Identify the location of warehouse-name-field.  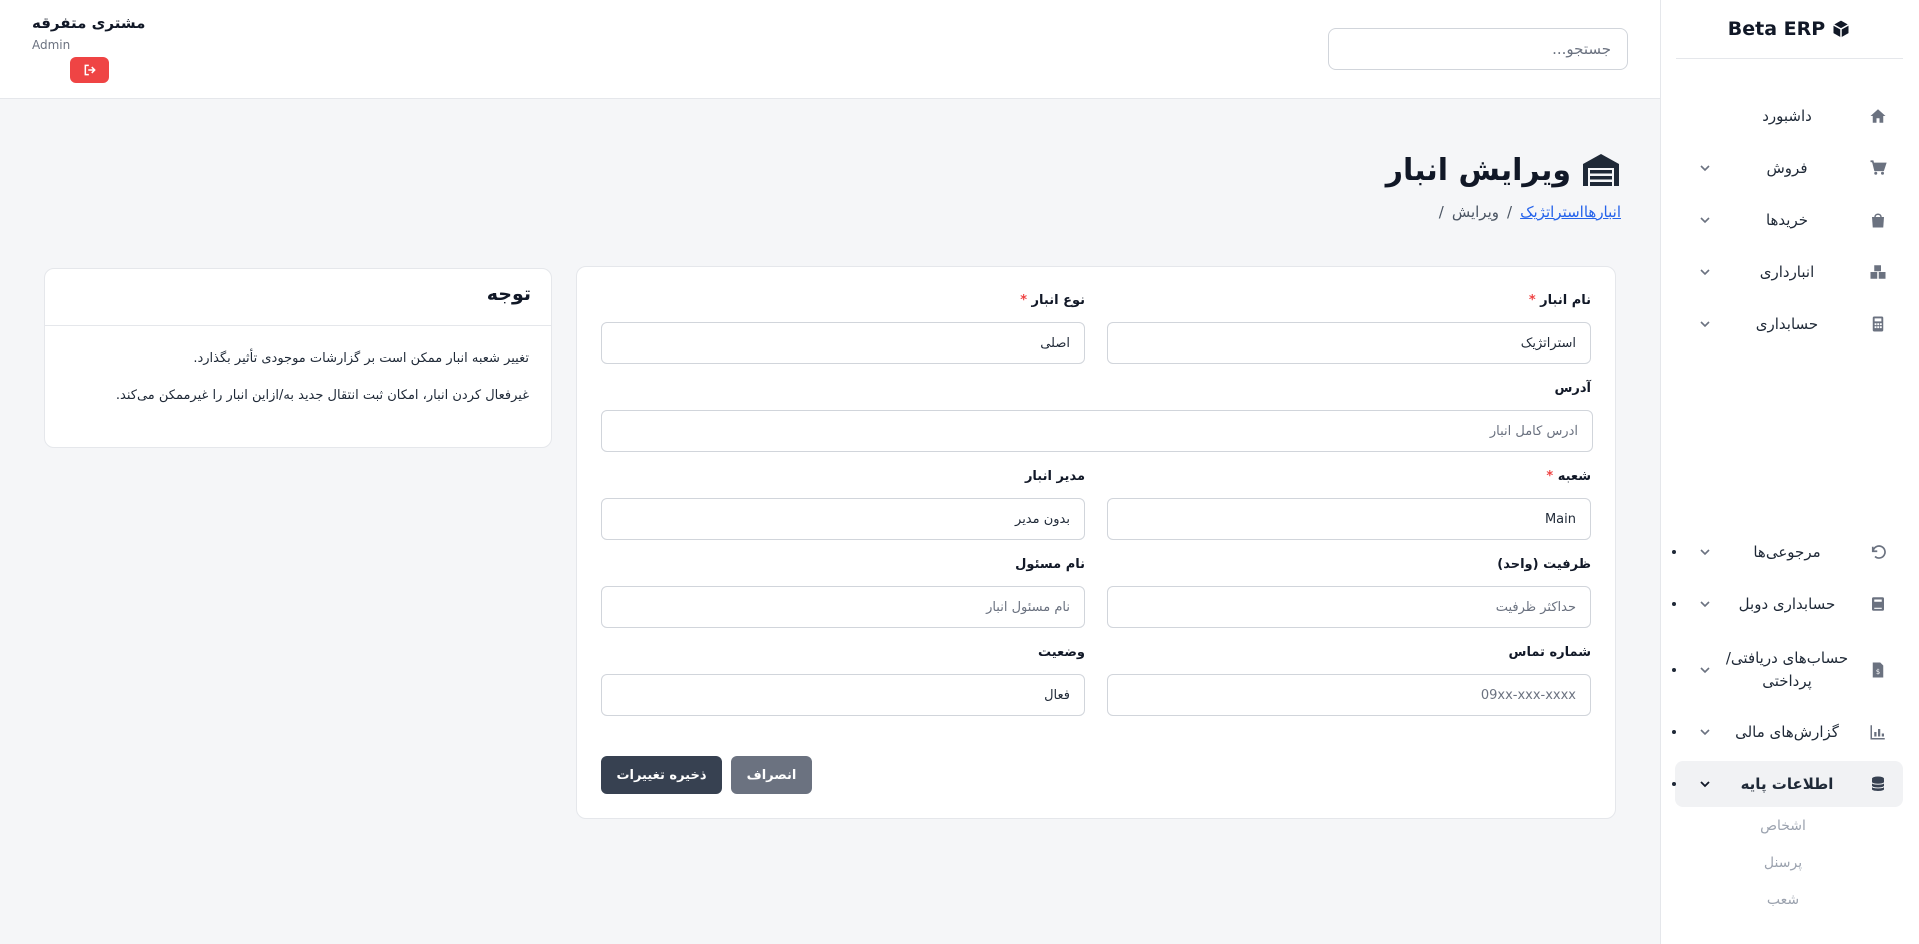
(1349, 343).